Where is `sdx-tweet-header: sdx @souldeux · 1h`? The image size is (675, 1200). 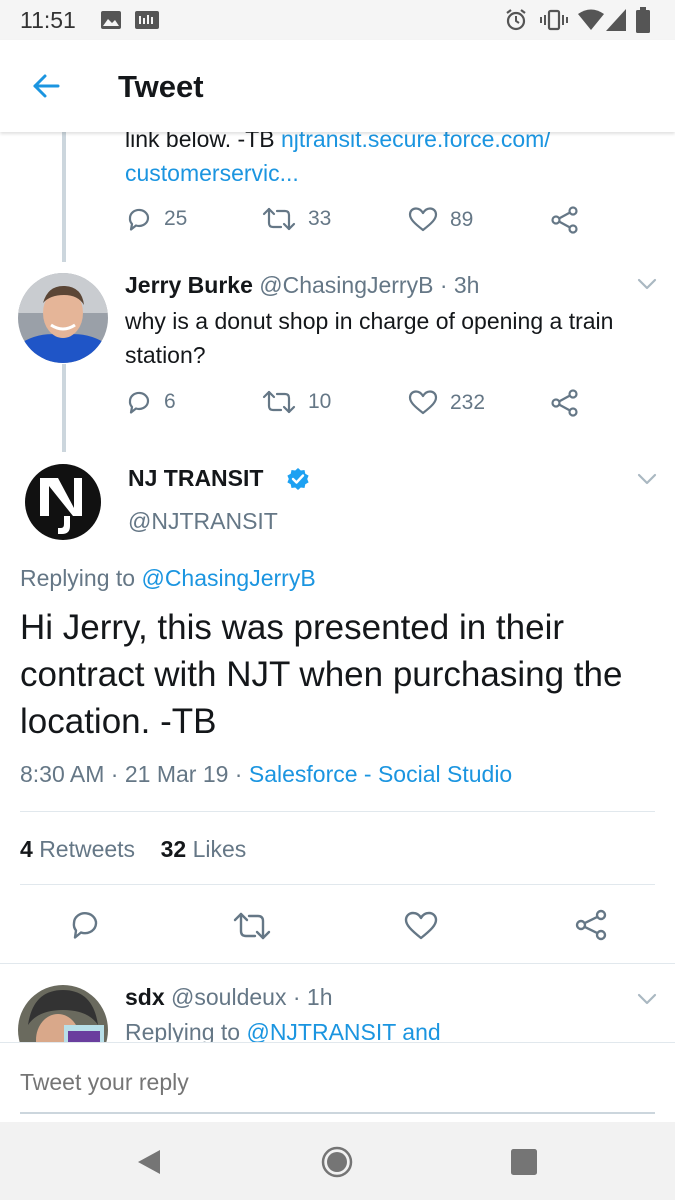 sdx-tweet-header: sdx @souldeux · 1h is located at coordinates (229, 997).